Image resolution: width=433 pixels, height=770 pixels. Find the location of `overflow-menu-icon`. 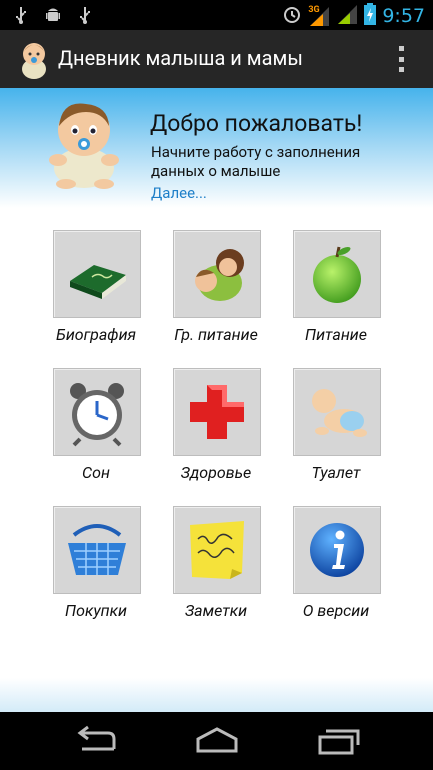

overflow-menu-icon is located at coordinates (402, 59).